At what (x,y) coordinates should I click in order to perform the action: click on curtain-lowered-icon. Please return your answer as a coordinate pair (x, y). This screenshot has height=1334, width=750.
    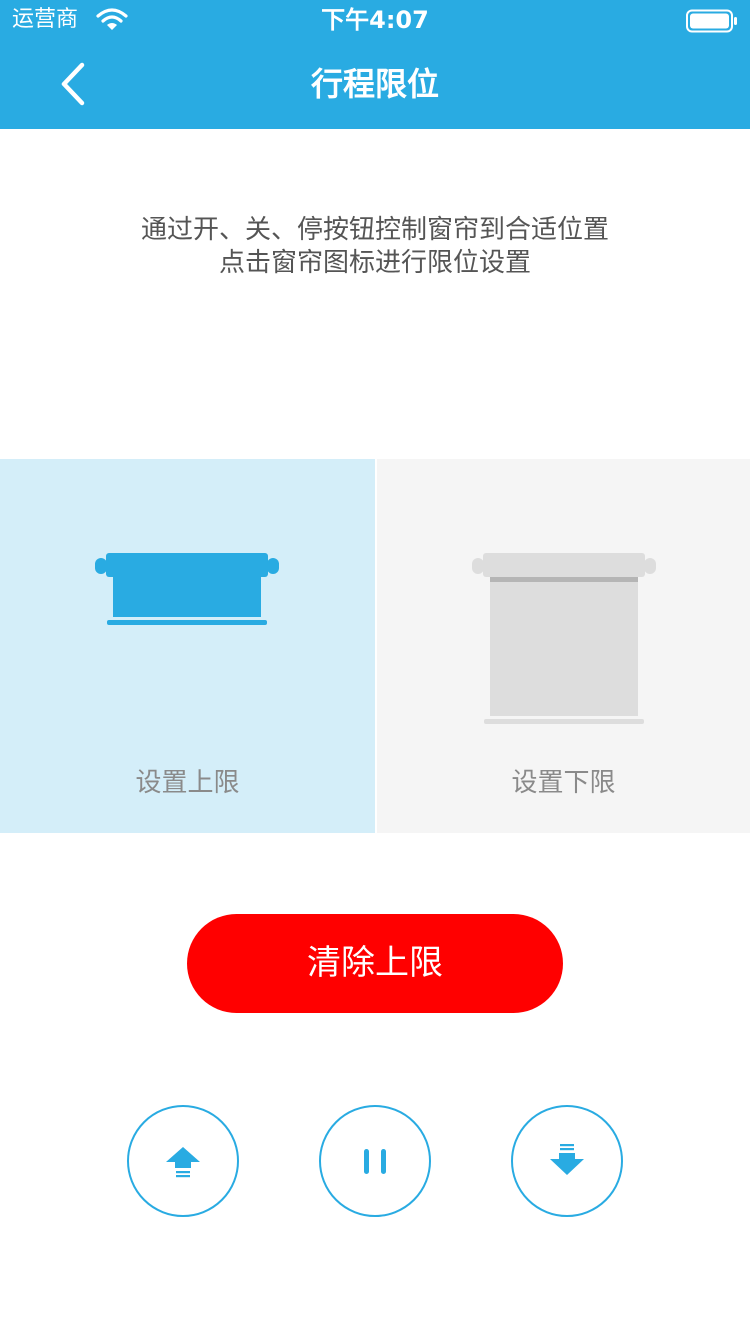
    Looking at the image, I should click on (564, 638).